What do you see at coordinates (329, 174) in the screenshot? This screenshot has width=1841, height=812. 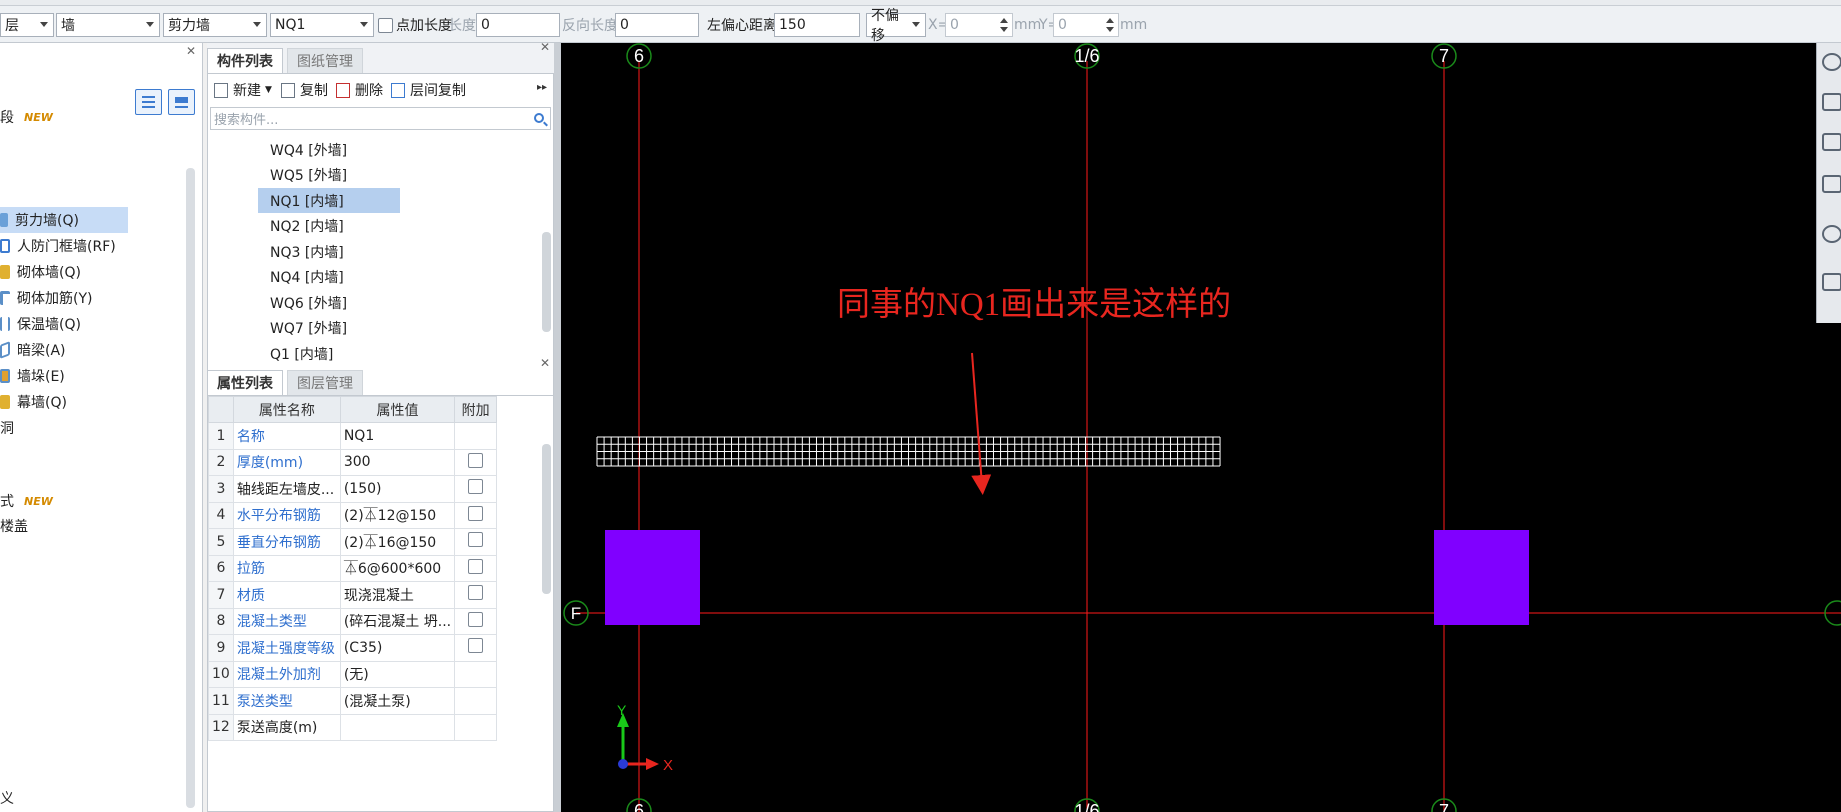 I see `list-item: WQ5 [外墙]` at bounding box center [329, 174].